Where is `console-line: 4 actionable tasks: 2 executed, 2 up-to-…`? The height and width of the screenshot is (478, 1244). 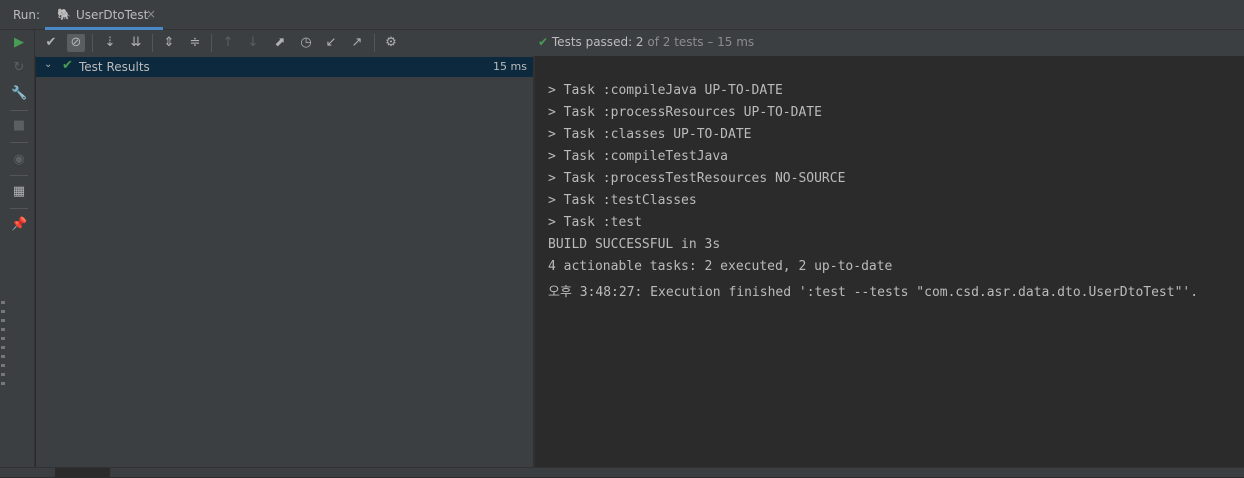 console-line: 4 actionable tasks: 2 executed, 2 up-to-… is located at coordinates (720, 266).